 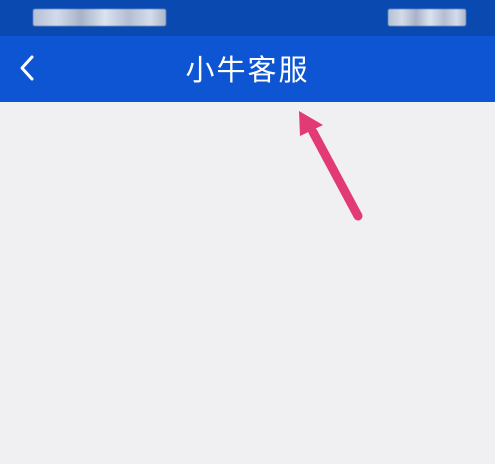 I want to click on header-bar: 小牛客服, so click(x=247, y=69).